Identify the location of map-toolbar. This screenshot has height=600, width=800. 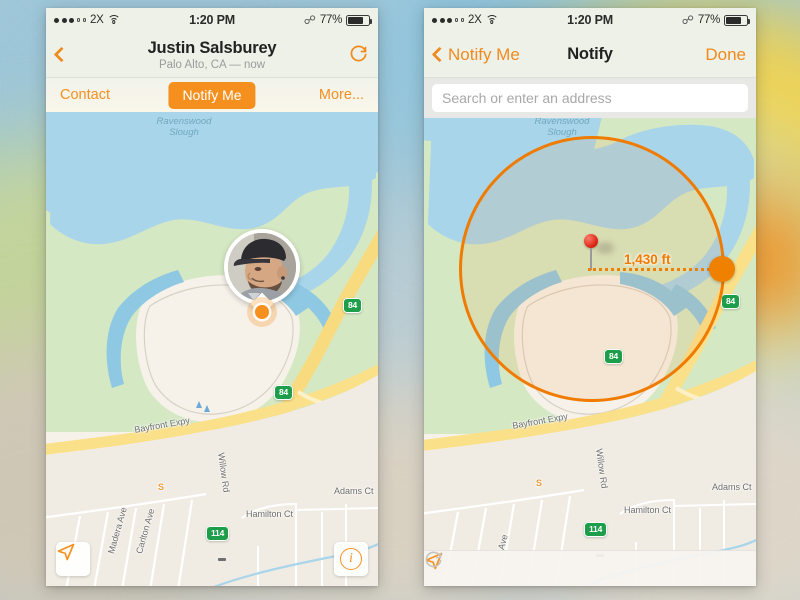
(590, 568).